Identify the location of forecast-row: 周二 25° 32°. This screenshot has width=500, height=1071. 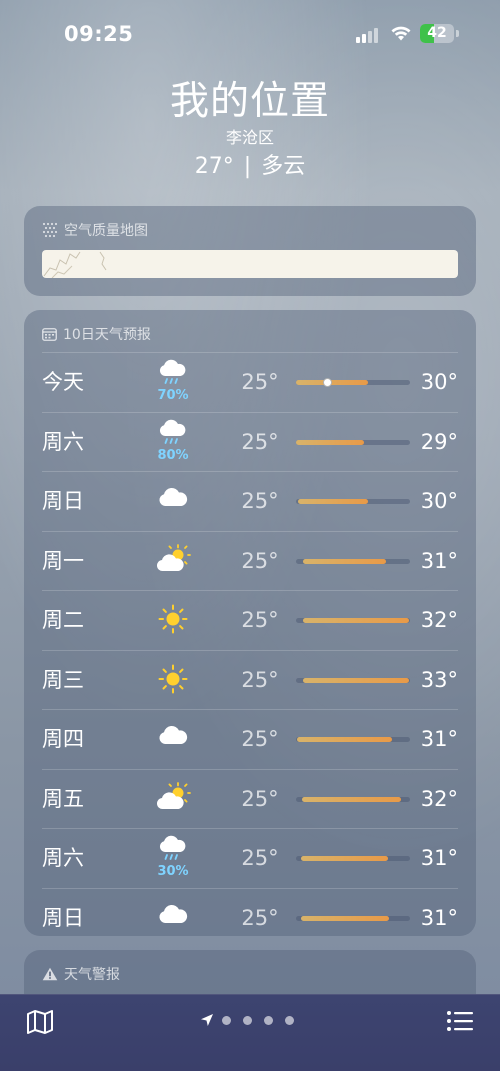
(250, 620).